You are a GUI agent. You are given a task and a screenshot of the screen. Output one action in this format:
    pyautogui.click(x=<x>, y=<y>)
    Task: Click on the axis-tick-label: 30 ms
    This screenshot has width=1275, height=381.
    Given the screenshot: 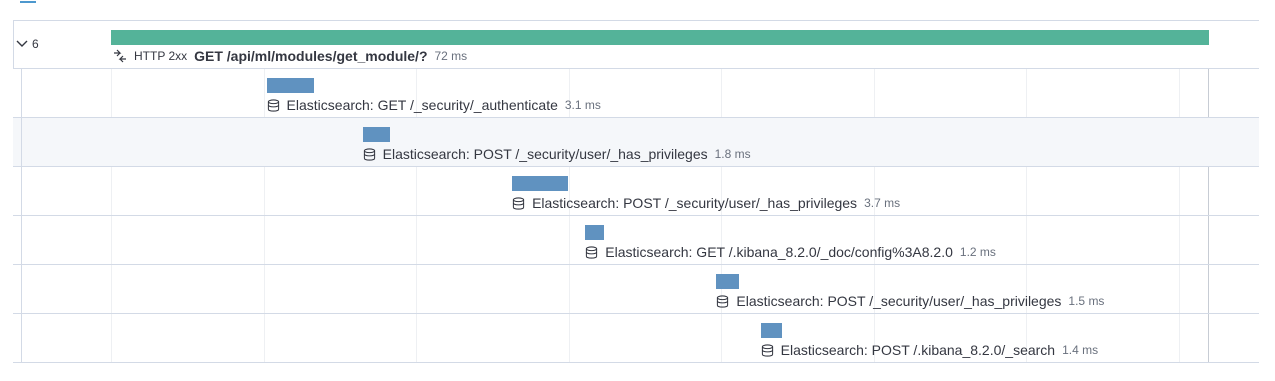 What is the action you would take?
    pyautogui.click(x=574, y=1)
    